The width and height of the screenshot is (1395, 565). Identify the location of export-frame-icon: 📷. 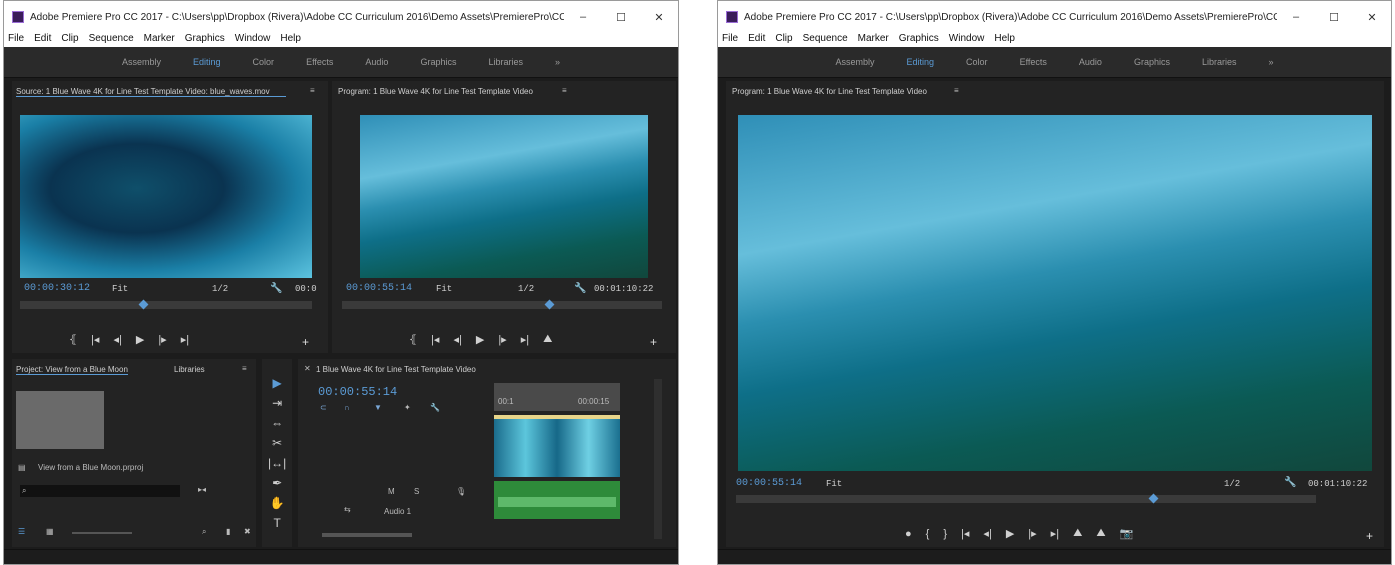
(1127, 533).